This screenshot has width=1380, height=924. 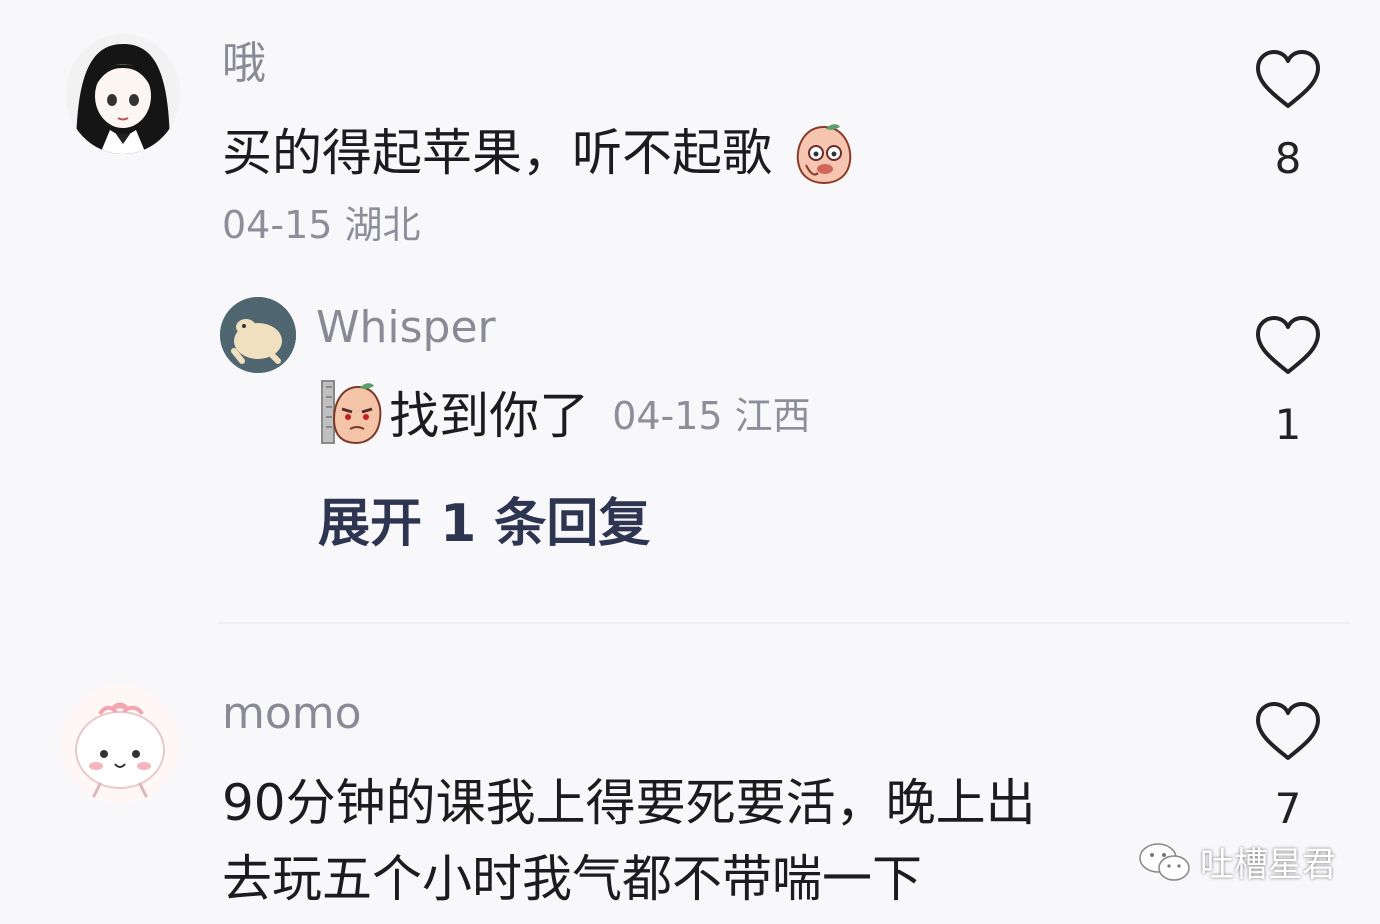 I want to click on watermark: 吐槽星君, so click(x=1237, y=861).